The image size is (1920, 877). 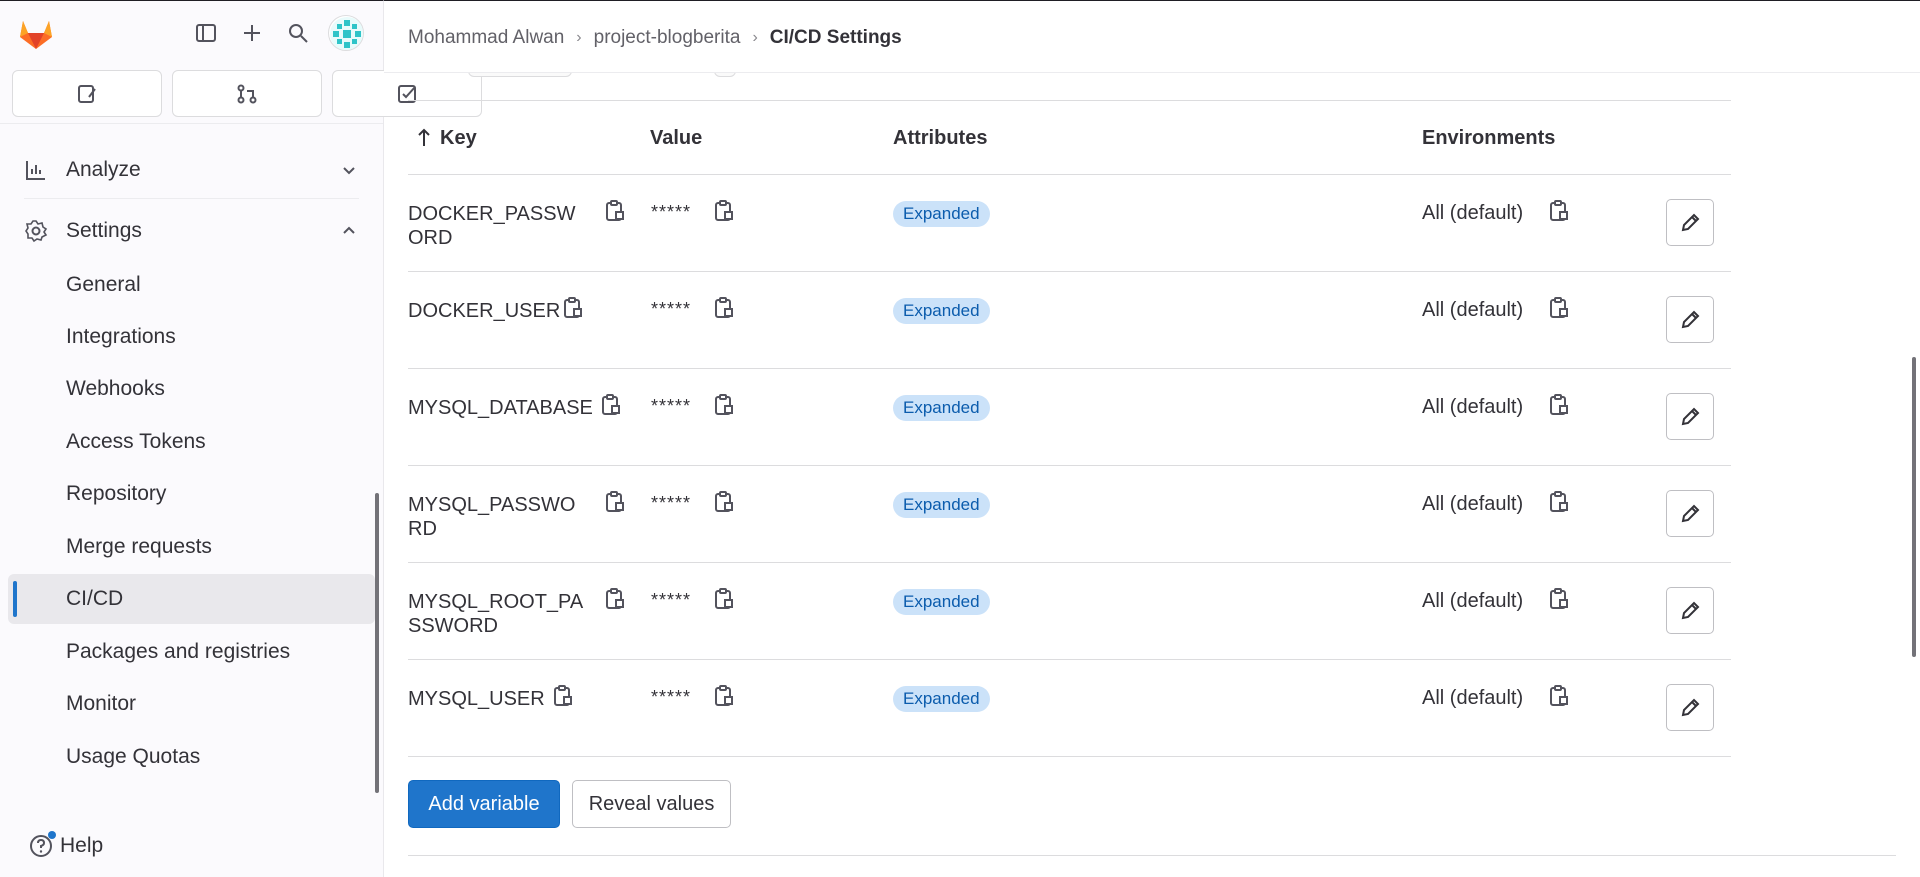 What do you see at coordinates (458, 138) in the screenshot?
I see `column-header-key: Key` at bounding box center [458, 138].